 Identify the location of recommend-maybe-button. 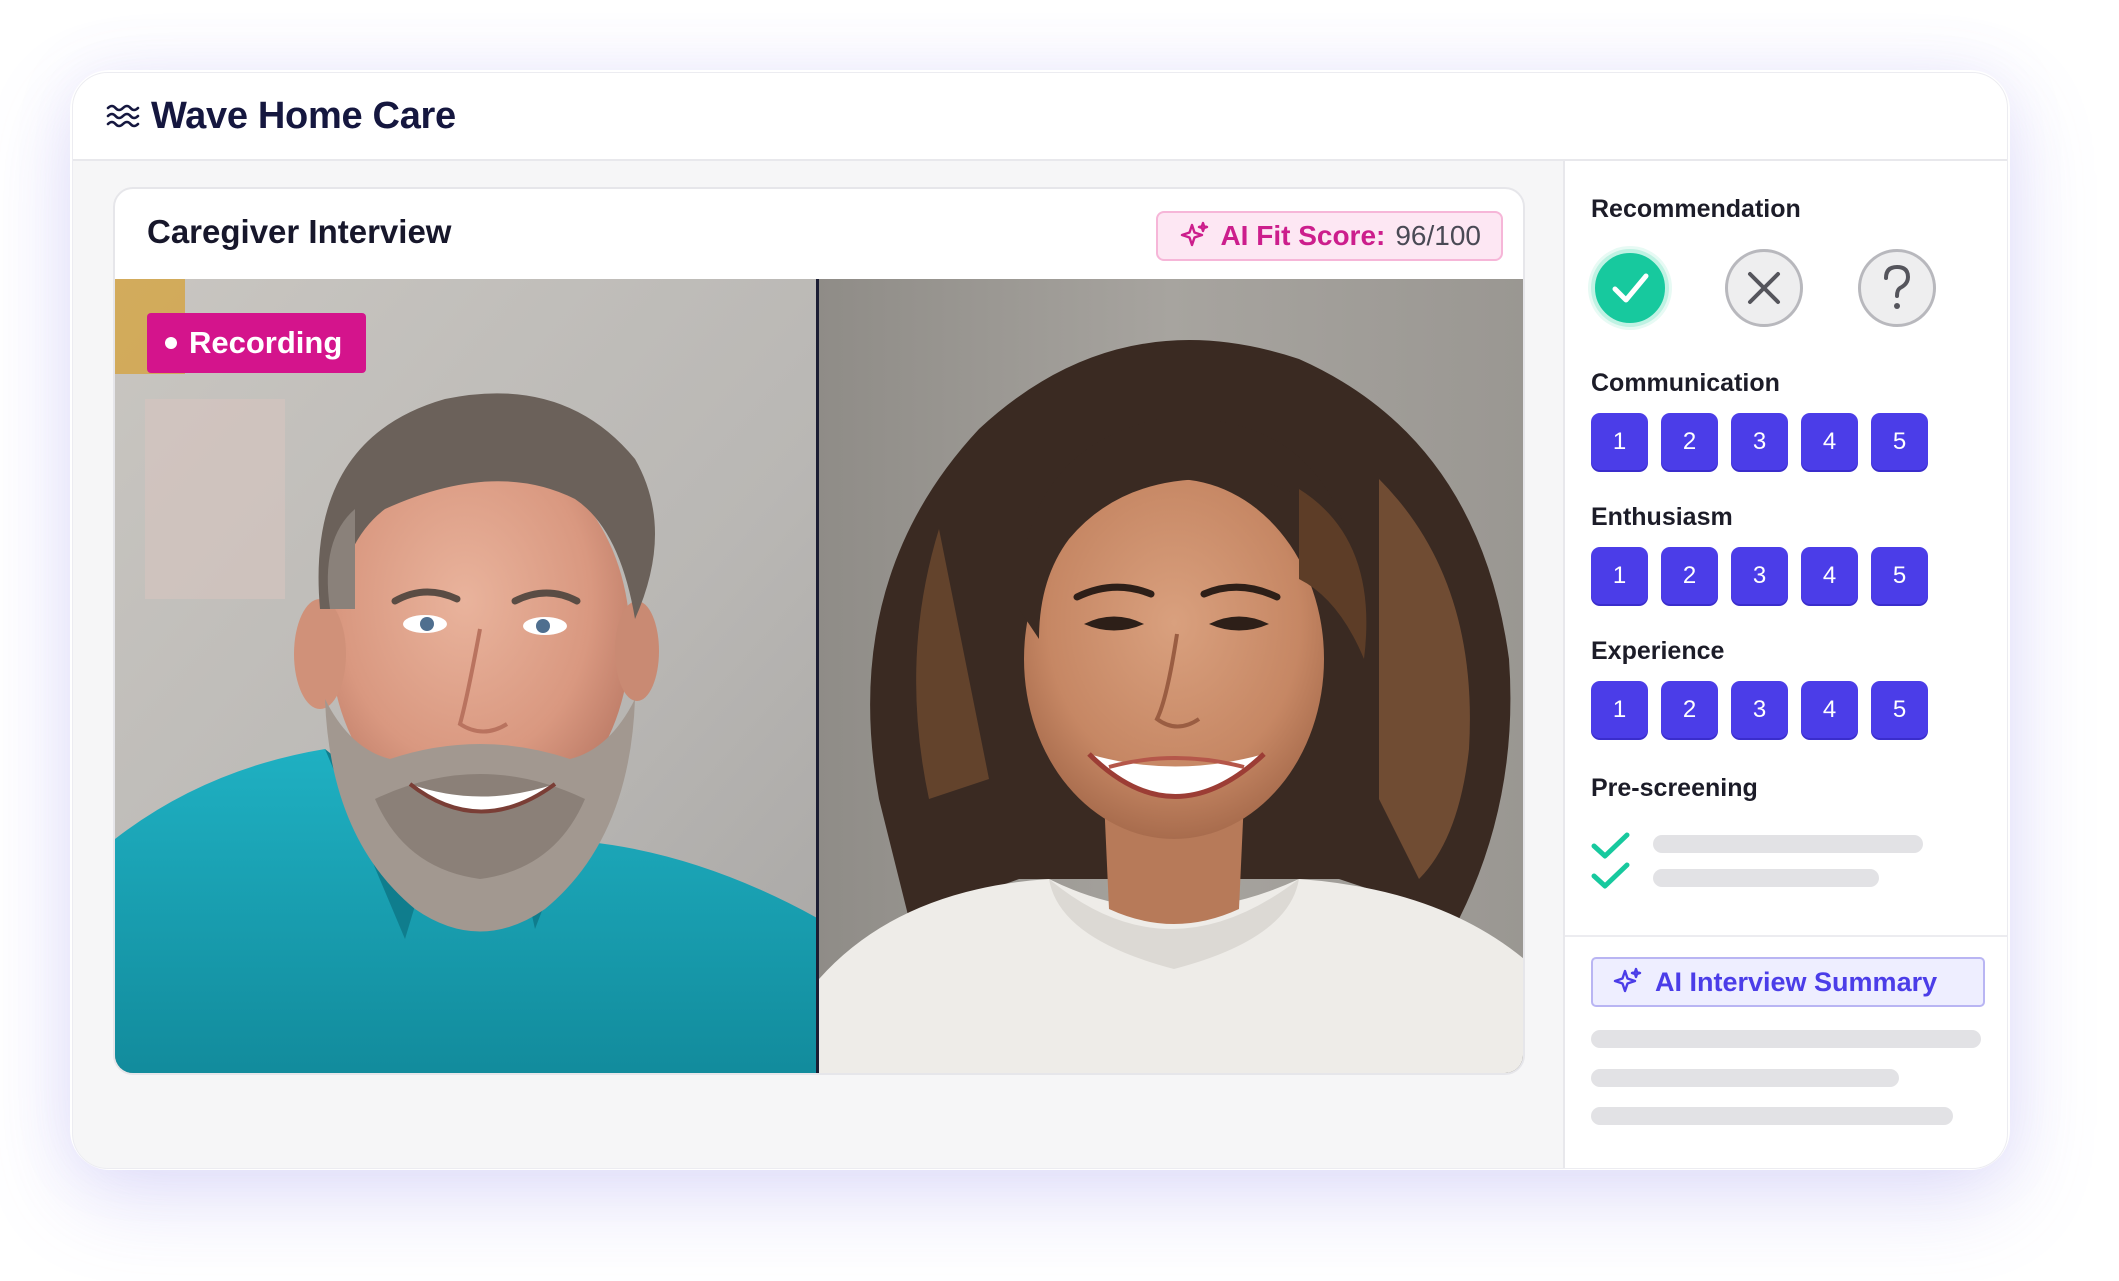
(1897, 288).